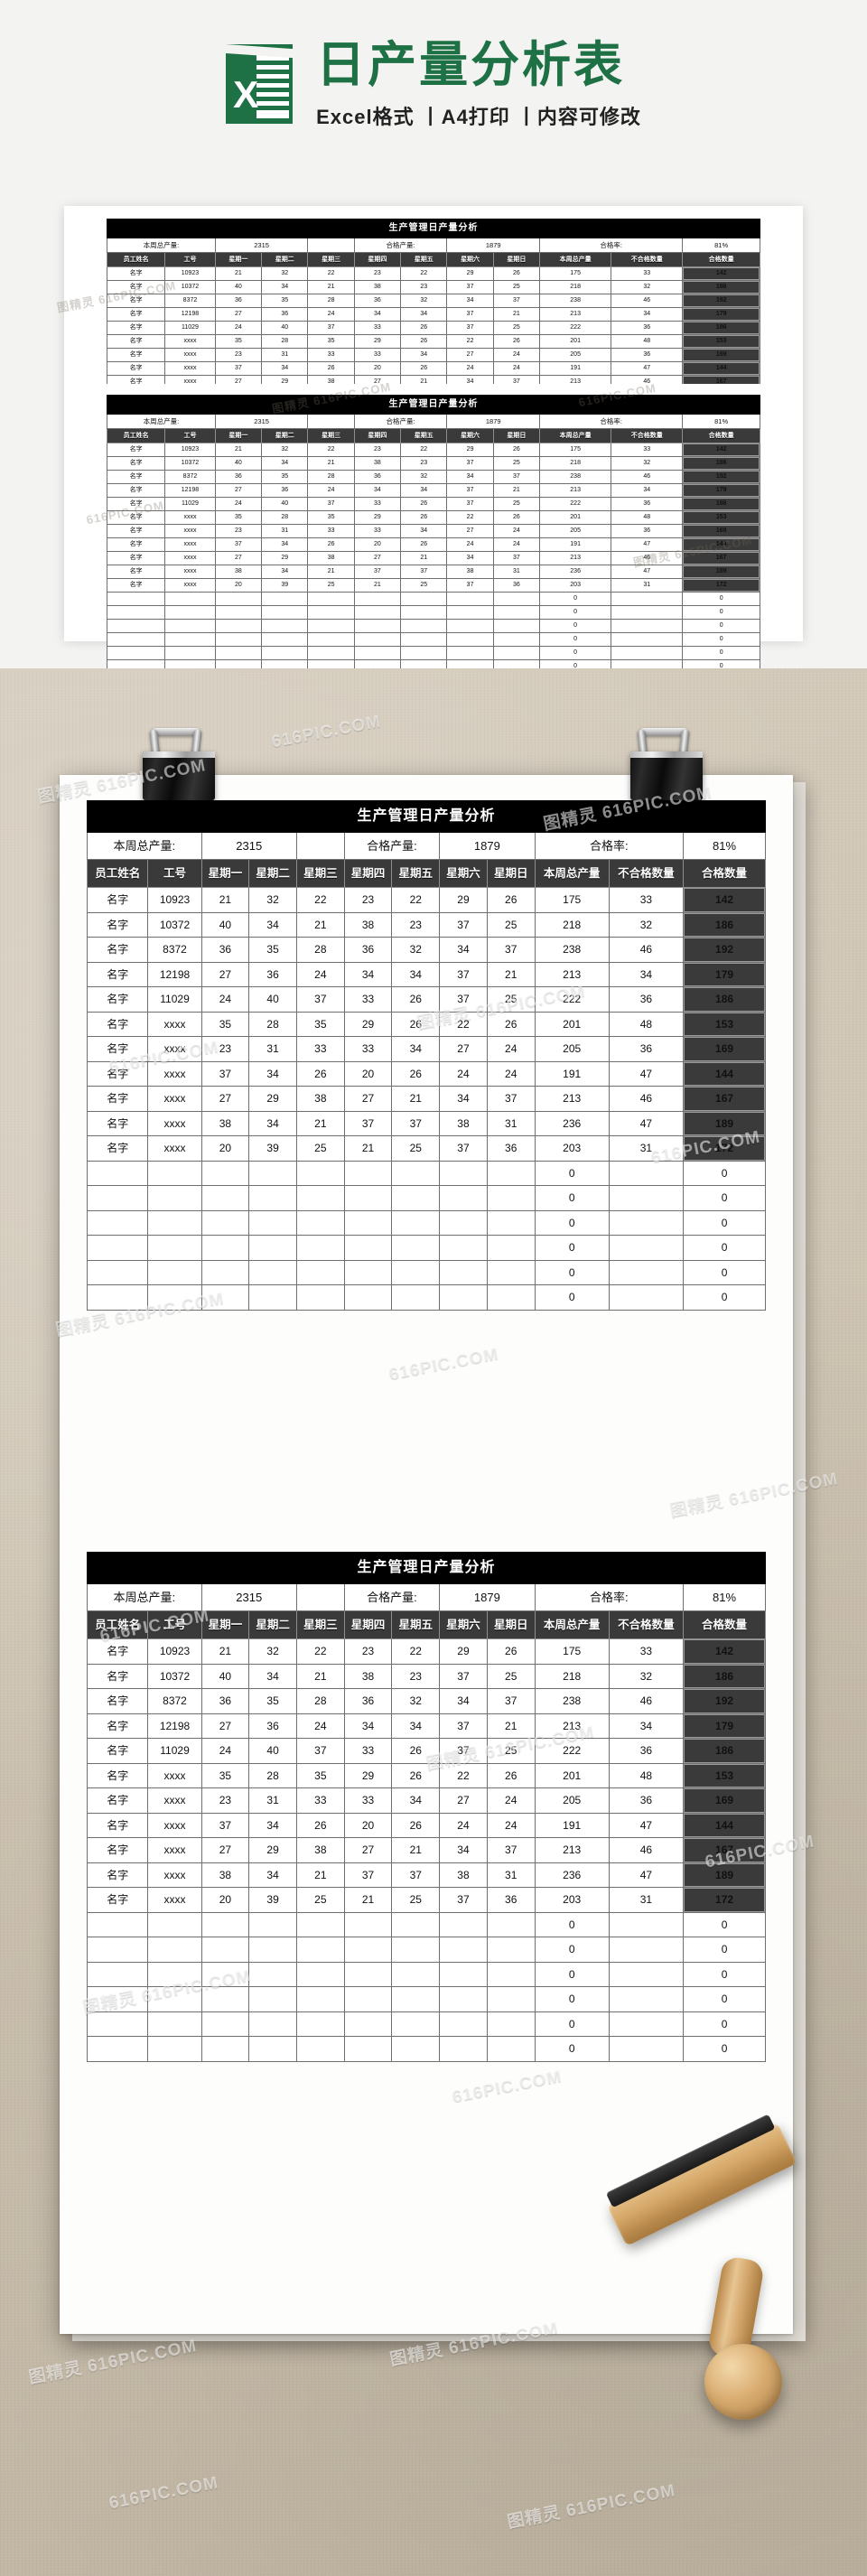 The height and width of the screenshot is (2576, 867). Describe the element at coordinates (575, 436) in the screenshot. I see `column-header-9: 本周总产量` at that location.